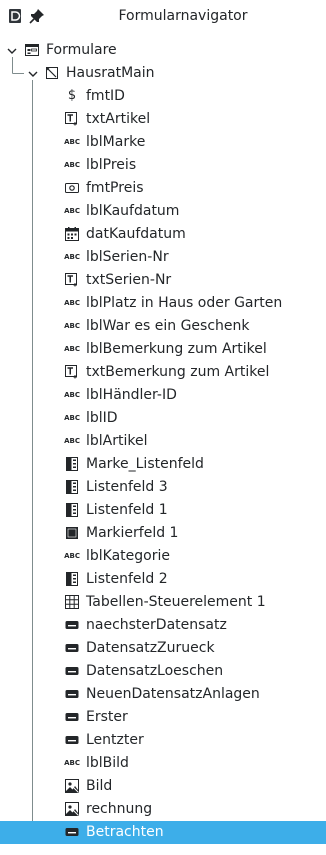 This screenshot has height=855, width=326. I want to click on tree-item-label: datKaufdatum, so click(136, 234).